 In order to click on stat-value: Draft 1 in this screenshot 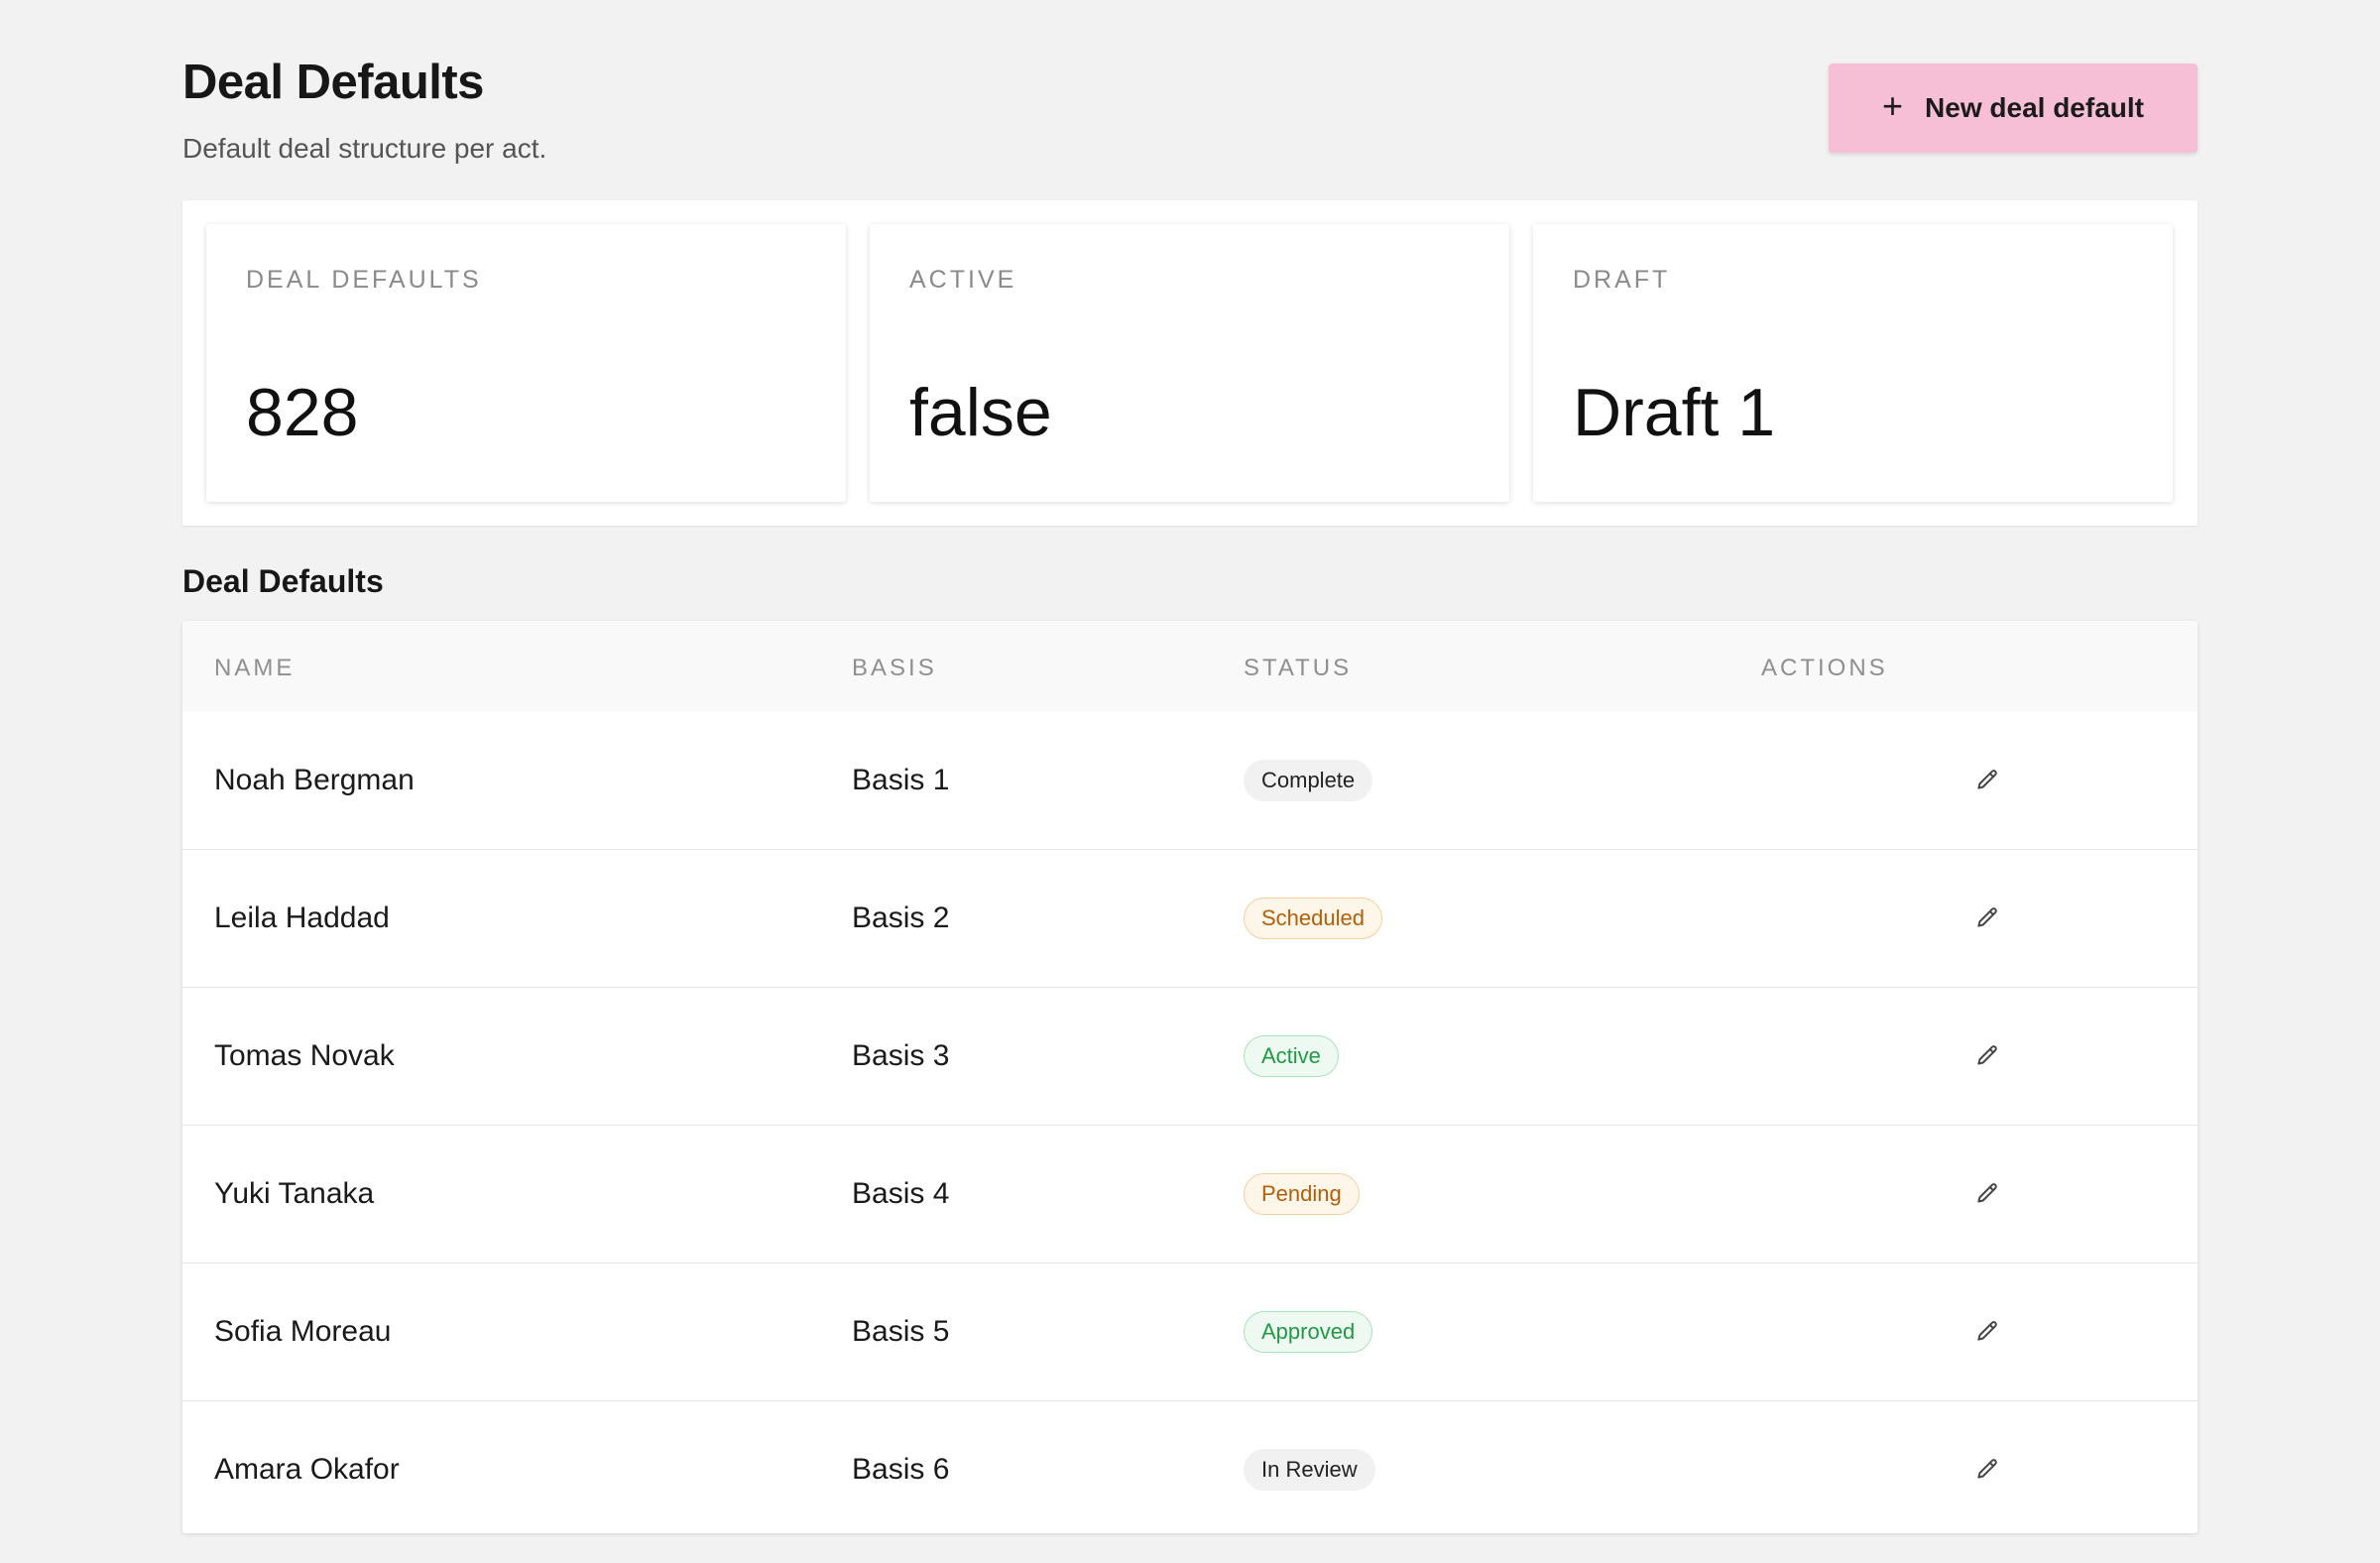, I will do `click(1674, 412)`.